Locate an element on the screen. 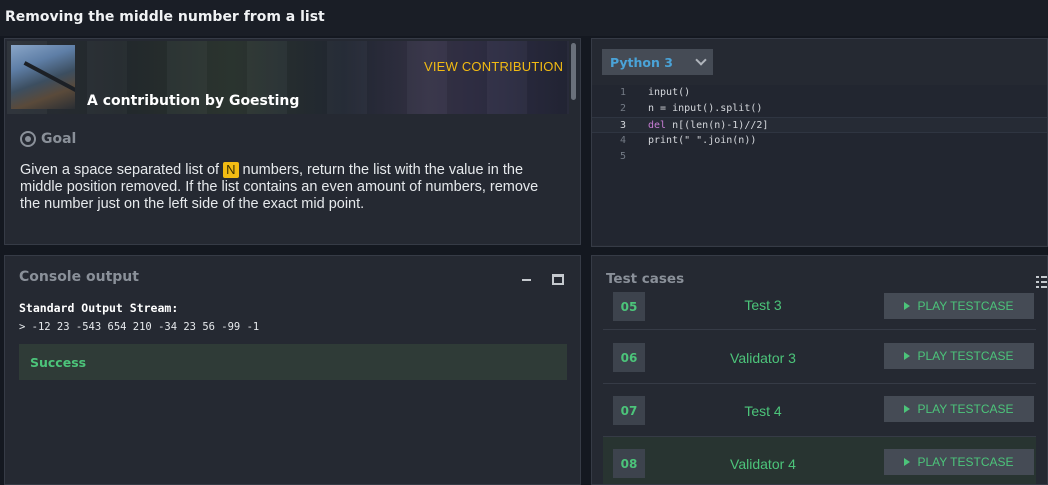 Image resolution: width=1048 pixels, height=485 pixels. variable-chip: N is located at coordinates (231, 170).